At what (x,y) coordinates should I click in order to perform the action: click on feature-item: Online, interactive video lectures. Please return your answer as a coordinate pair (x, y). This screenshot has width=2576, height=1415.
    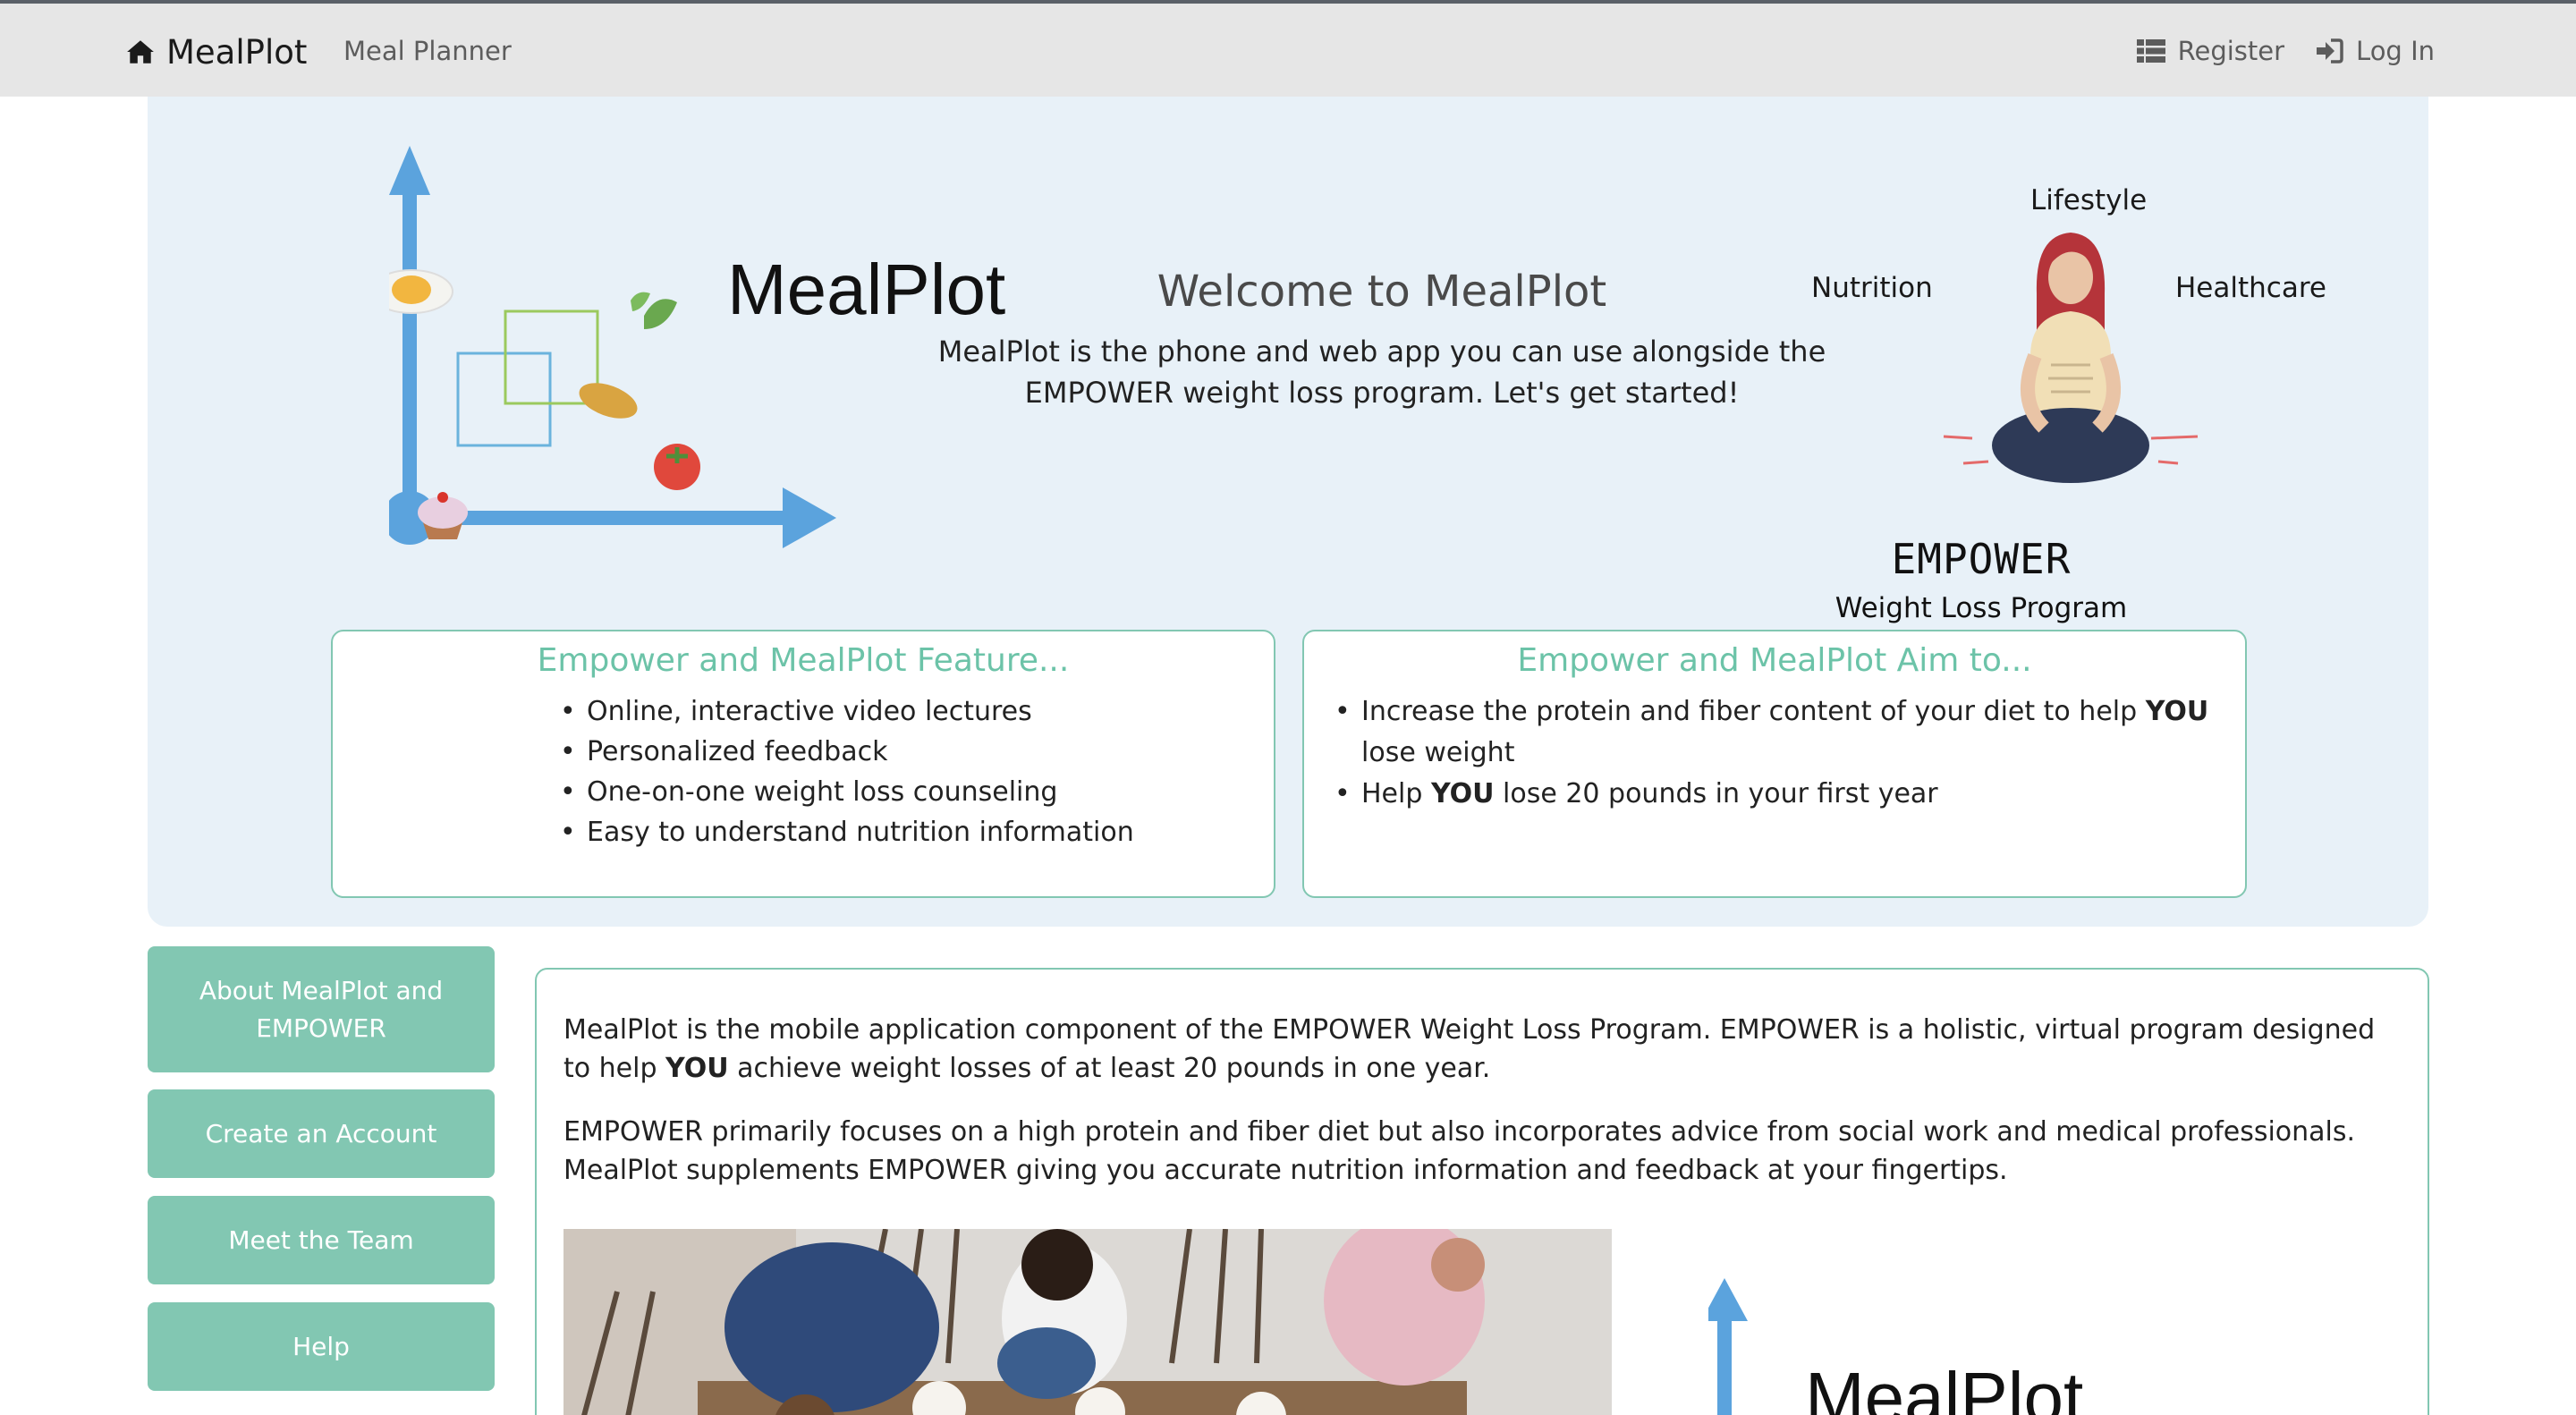
    Looking at the image, I should click on (901, 712).